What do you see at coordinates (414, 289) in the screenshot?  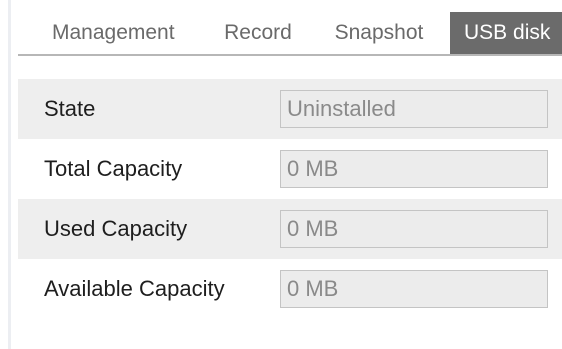 I see `available-capacity-field` at bounding box center [414, 289].